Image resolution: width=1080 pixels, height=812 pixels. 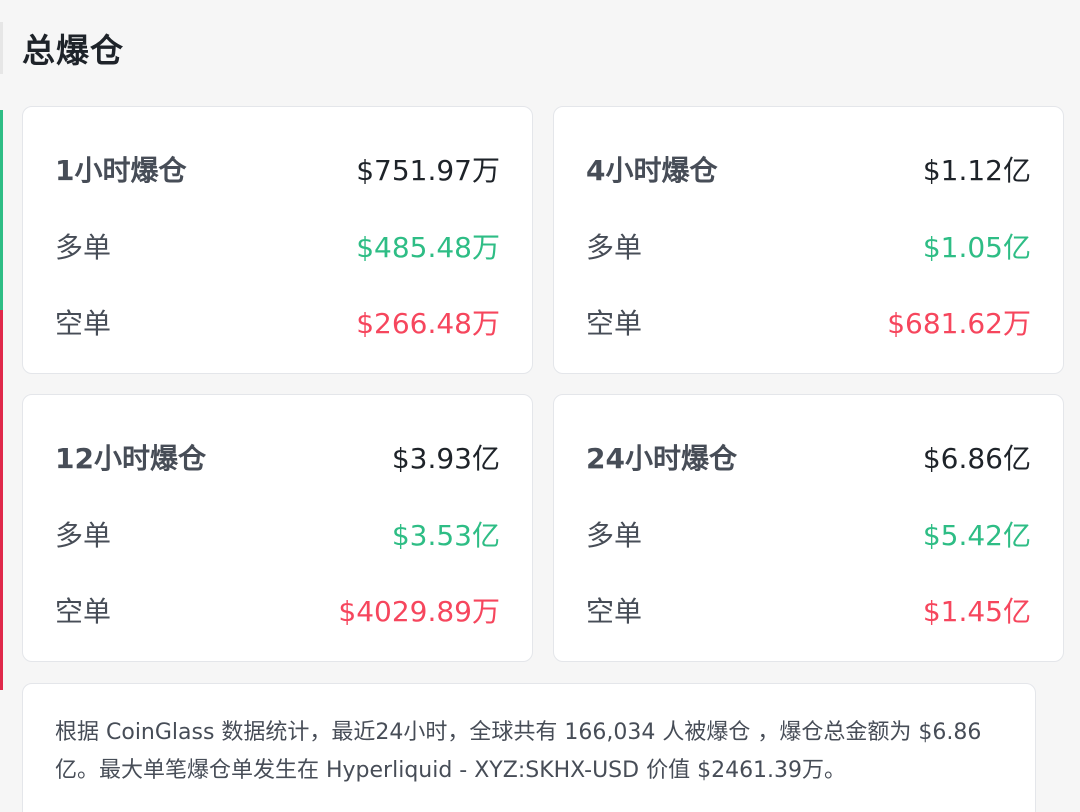 I want to click on card-period-label: 1小时爆仓, so click(x=121, y=170).